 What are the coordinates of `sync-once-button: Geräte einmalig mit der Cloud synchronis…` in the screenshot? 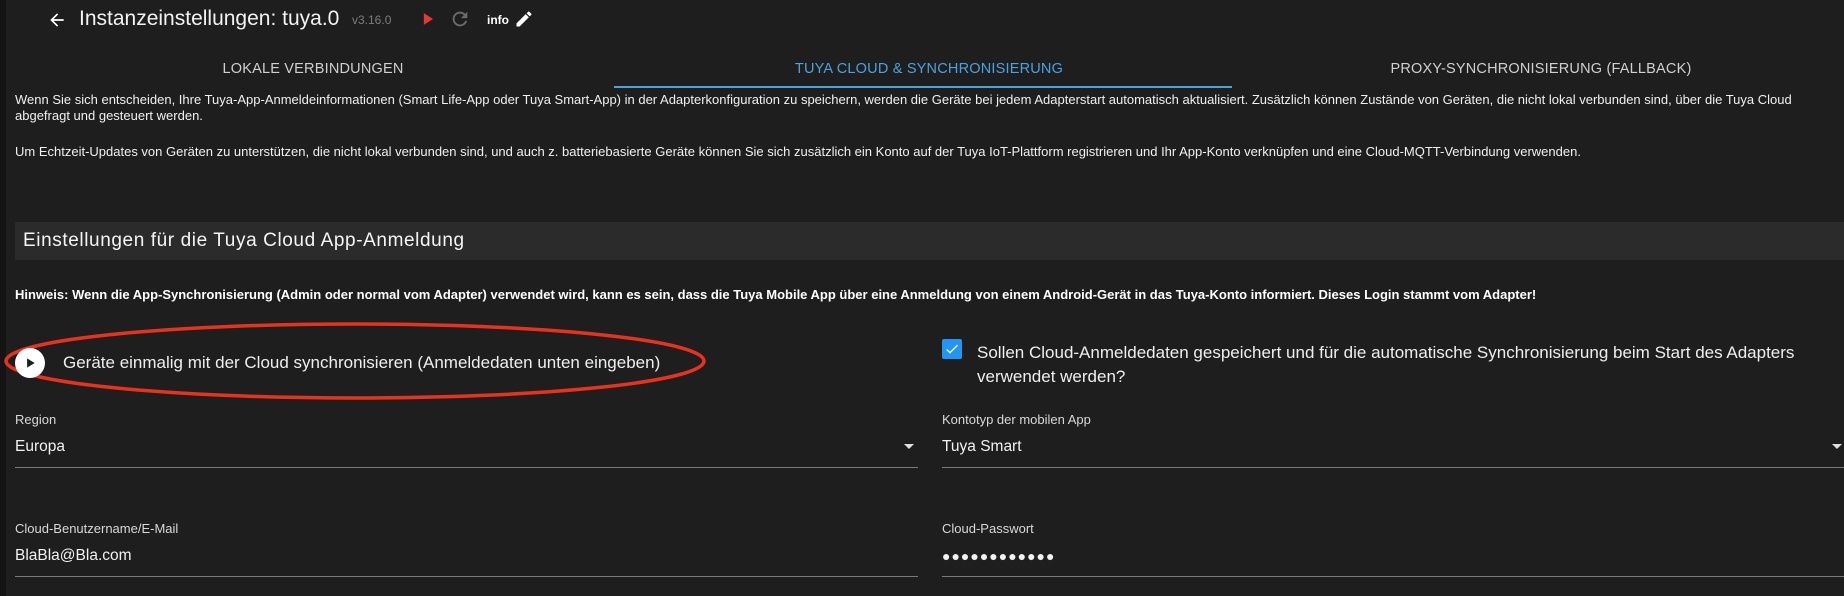 It's located at (337, 363).